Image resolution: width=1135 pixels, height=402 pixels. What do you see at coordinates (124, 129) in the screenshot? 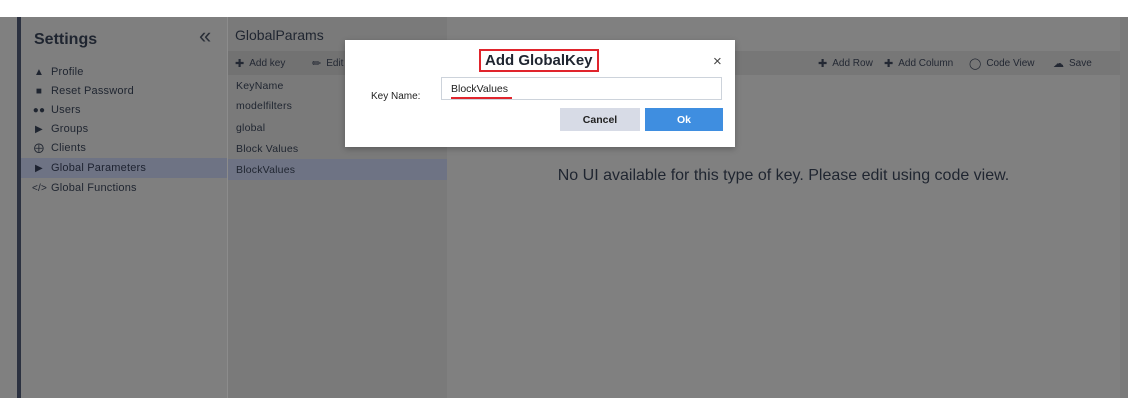
I see `sidebar-item-groups: ▶ Groups` at bounding box center [124, 129].